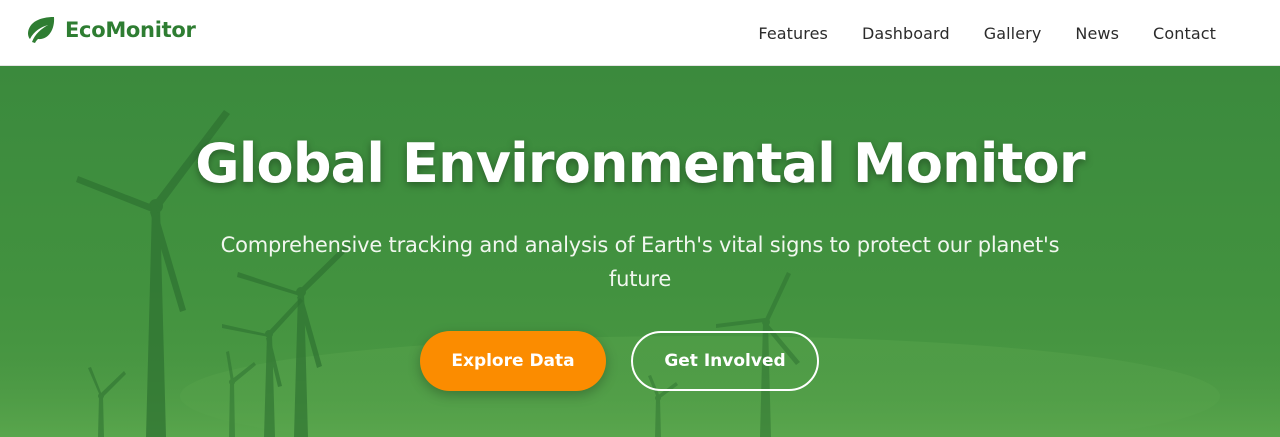 This screenshot has height=437, width=1280. What do you see at coordinates (906, 33) in the screenshot?
I see `nav-link-dashboard: Dashboard` at bounding box center [906, 33].